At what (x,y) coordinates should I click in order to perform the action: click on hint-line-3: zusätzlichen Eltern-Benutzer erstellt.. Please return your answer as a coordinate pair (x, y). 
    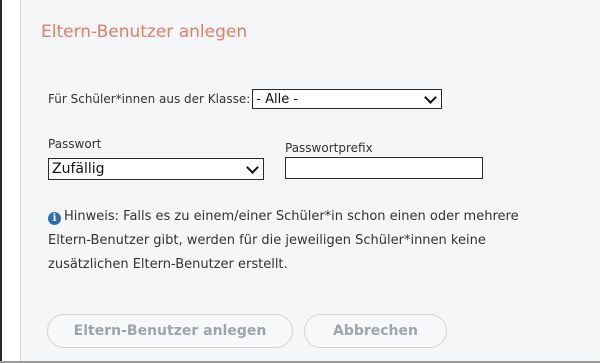
    Looking at the image, I should click on (168, 264).